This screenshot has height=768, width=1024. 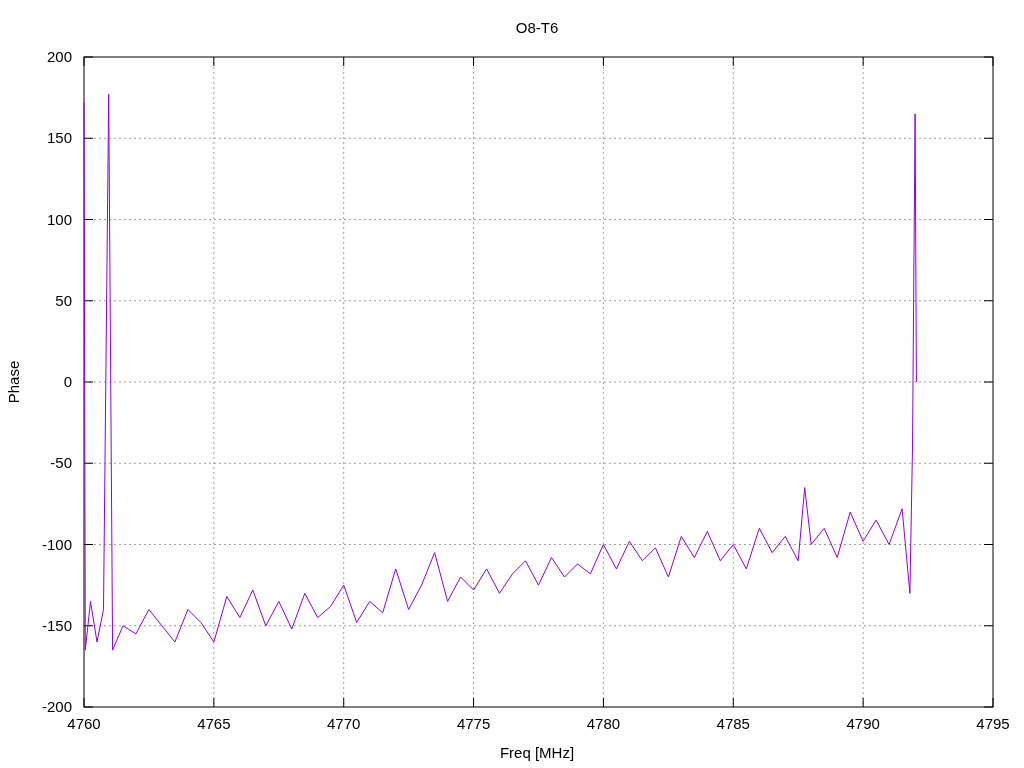 I want to click on tick-label: 4790, so click(x=863, y=723).